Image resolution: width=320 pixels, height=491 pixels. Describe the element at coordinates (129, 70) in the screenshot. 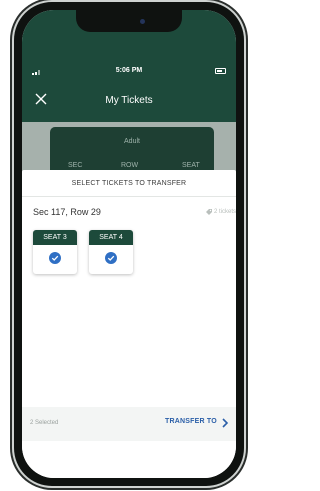

I see `status-time: 5:06 PM` at that location.